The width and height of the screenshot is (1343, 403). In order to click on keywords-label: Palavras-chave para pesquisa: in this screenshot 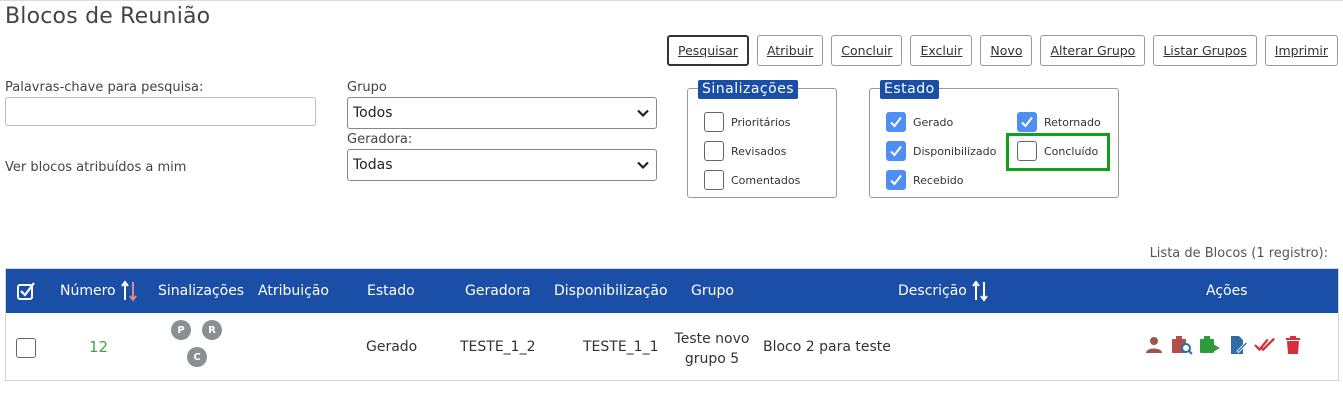, I will do `click(104, 87)`.